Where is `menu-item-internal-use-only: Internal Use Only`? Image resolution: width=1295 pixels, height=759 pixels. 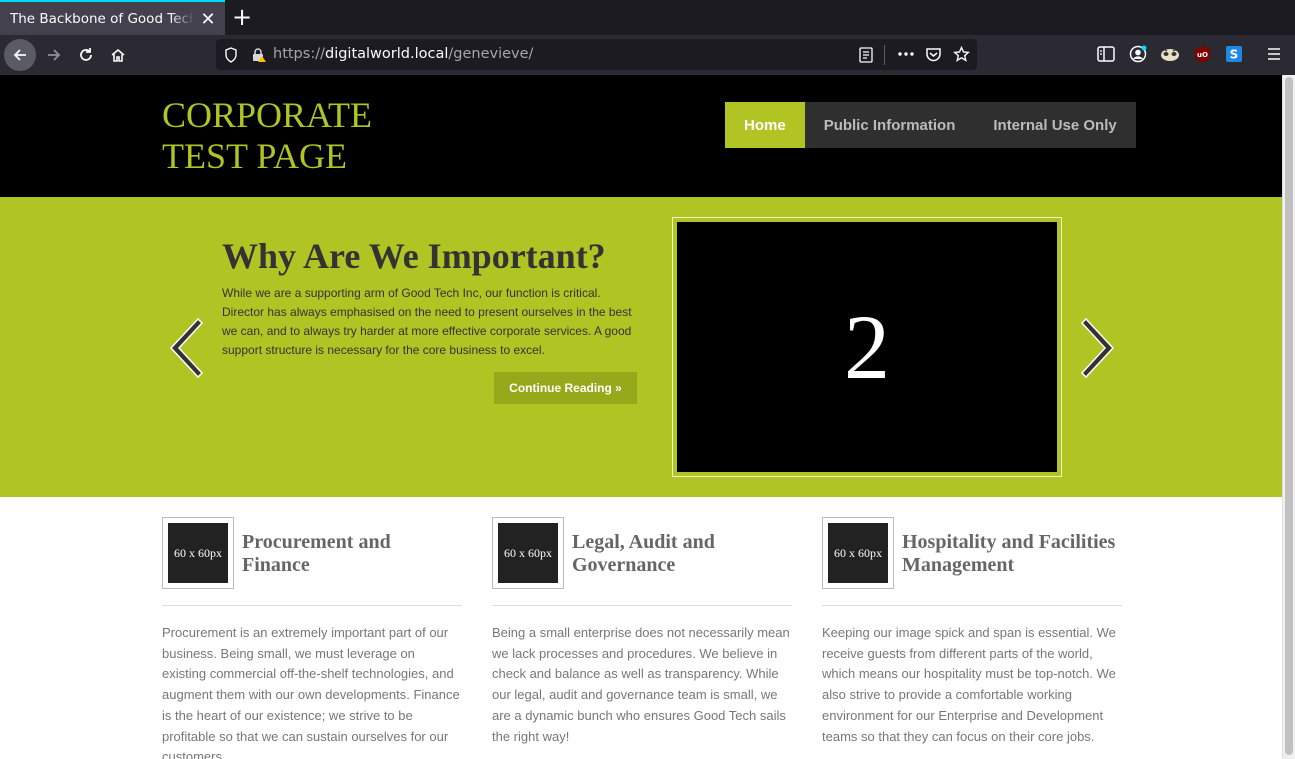
menu-item-internal-use-only: Internal Use Only is located at coordinates (1054, 125).